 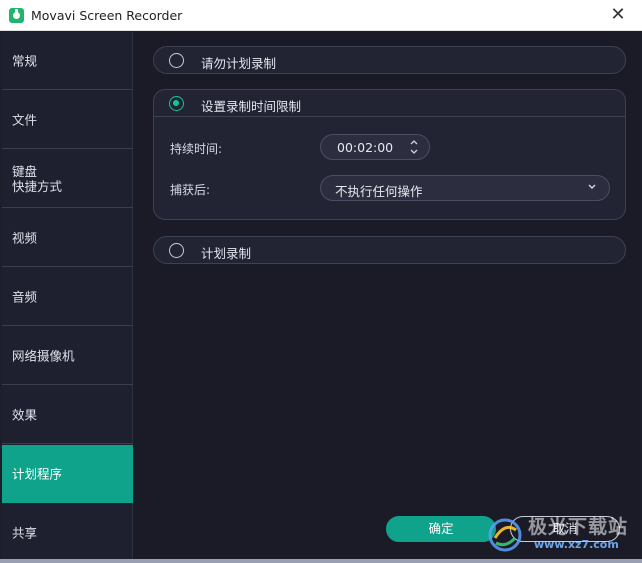 What do you see at coordinates (226, 253) in the screenshot?
I see `schedule-label: 计划录制` at bounding box center [226, 253].